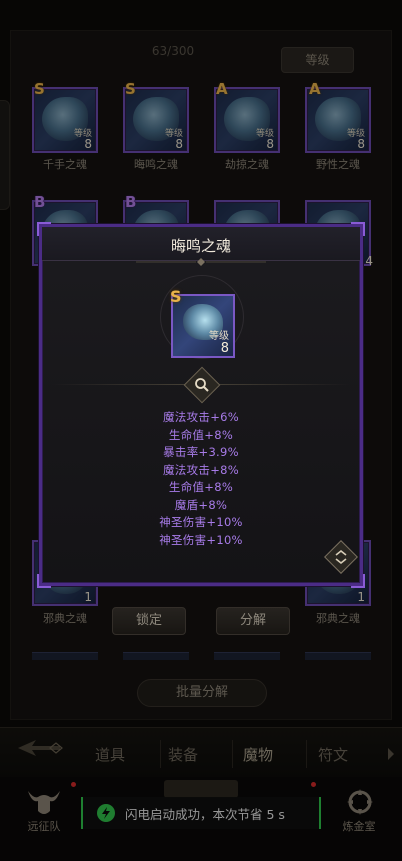 The height and width of the screenshot is (861, 402). I want to click on expand-icon, so click(341, 557).